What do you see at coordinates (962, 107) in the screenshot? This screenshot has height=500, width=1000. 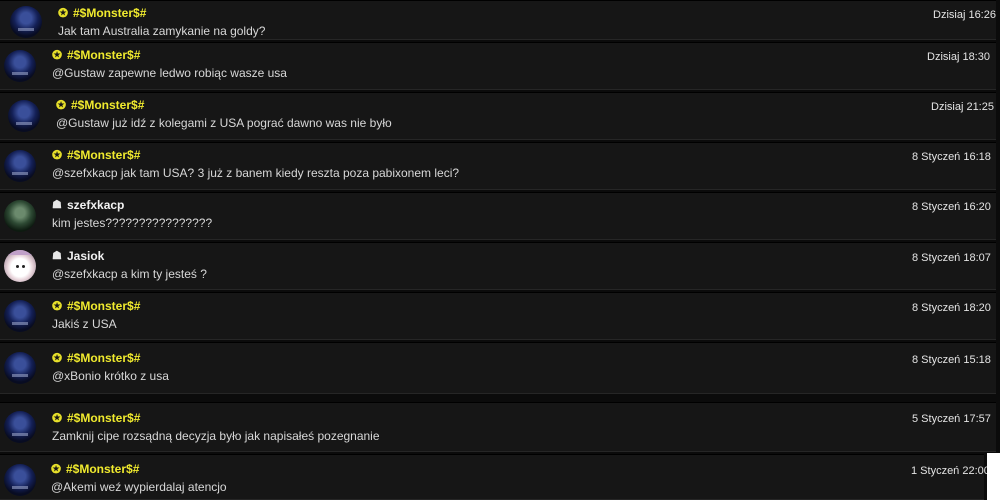 I see `timestamp: Dzisiaj 21:25` at bounding box center [962, 107].